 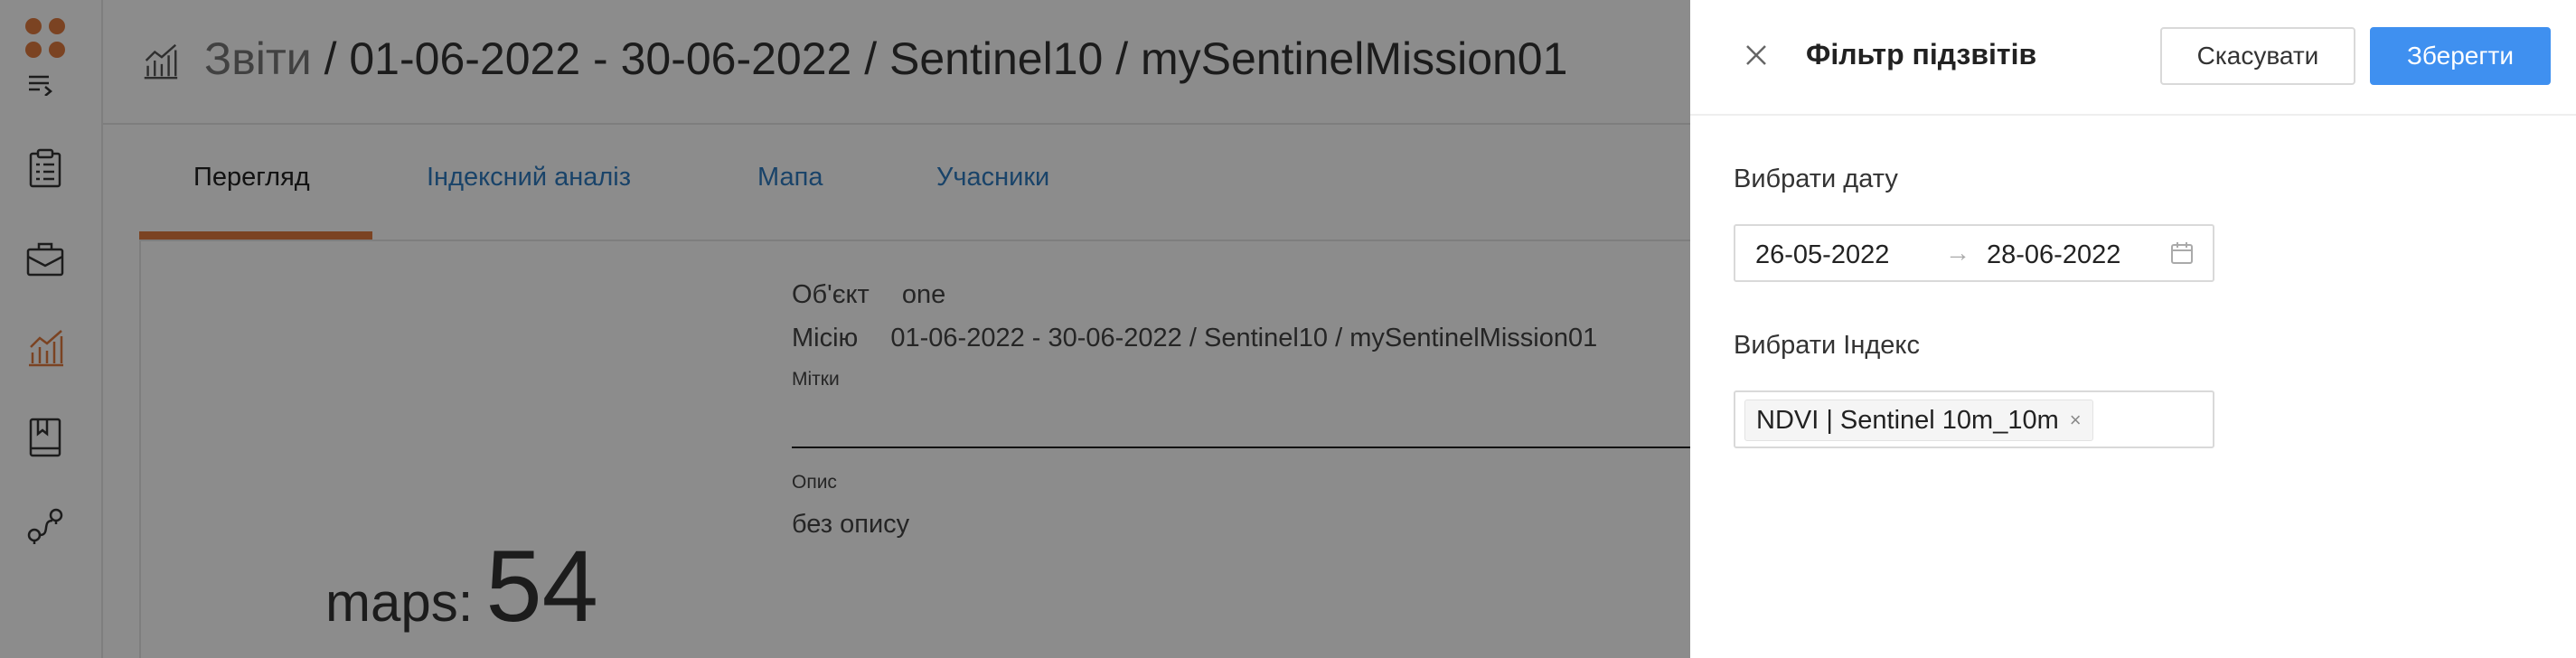 What do you see at coordinates (1816, 178) in the screenshot?
I see `date-label: Вибрати дату` at bounding box center [1816, 178].